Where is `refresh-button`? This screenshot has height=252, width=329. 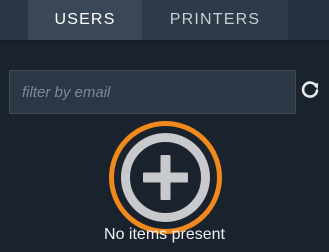
refresh-button is located at coordinates (310, 90).